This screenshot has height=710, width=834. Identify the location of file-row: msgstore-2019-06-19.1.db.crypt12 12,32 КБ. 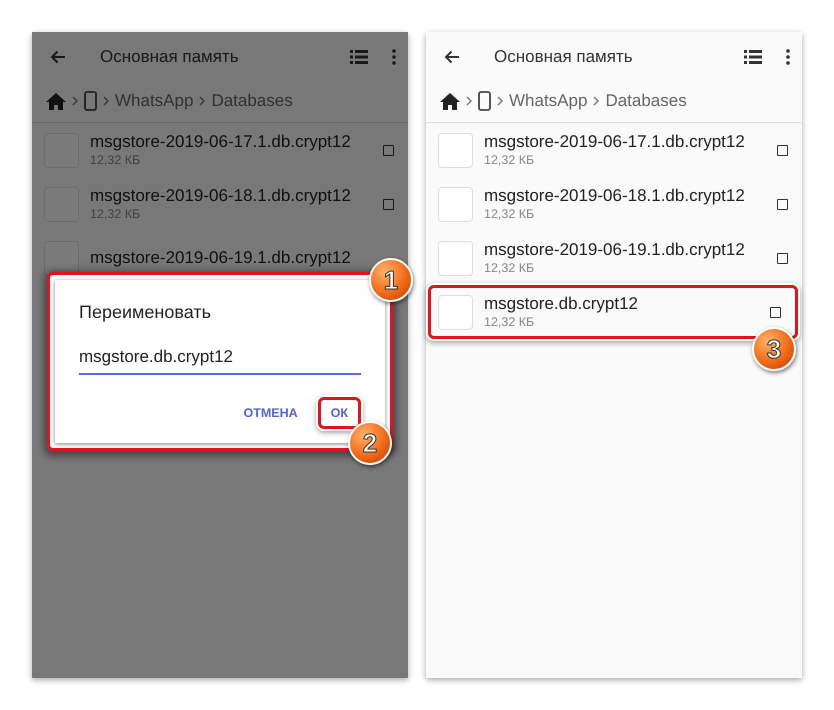
(614, 258).